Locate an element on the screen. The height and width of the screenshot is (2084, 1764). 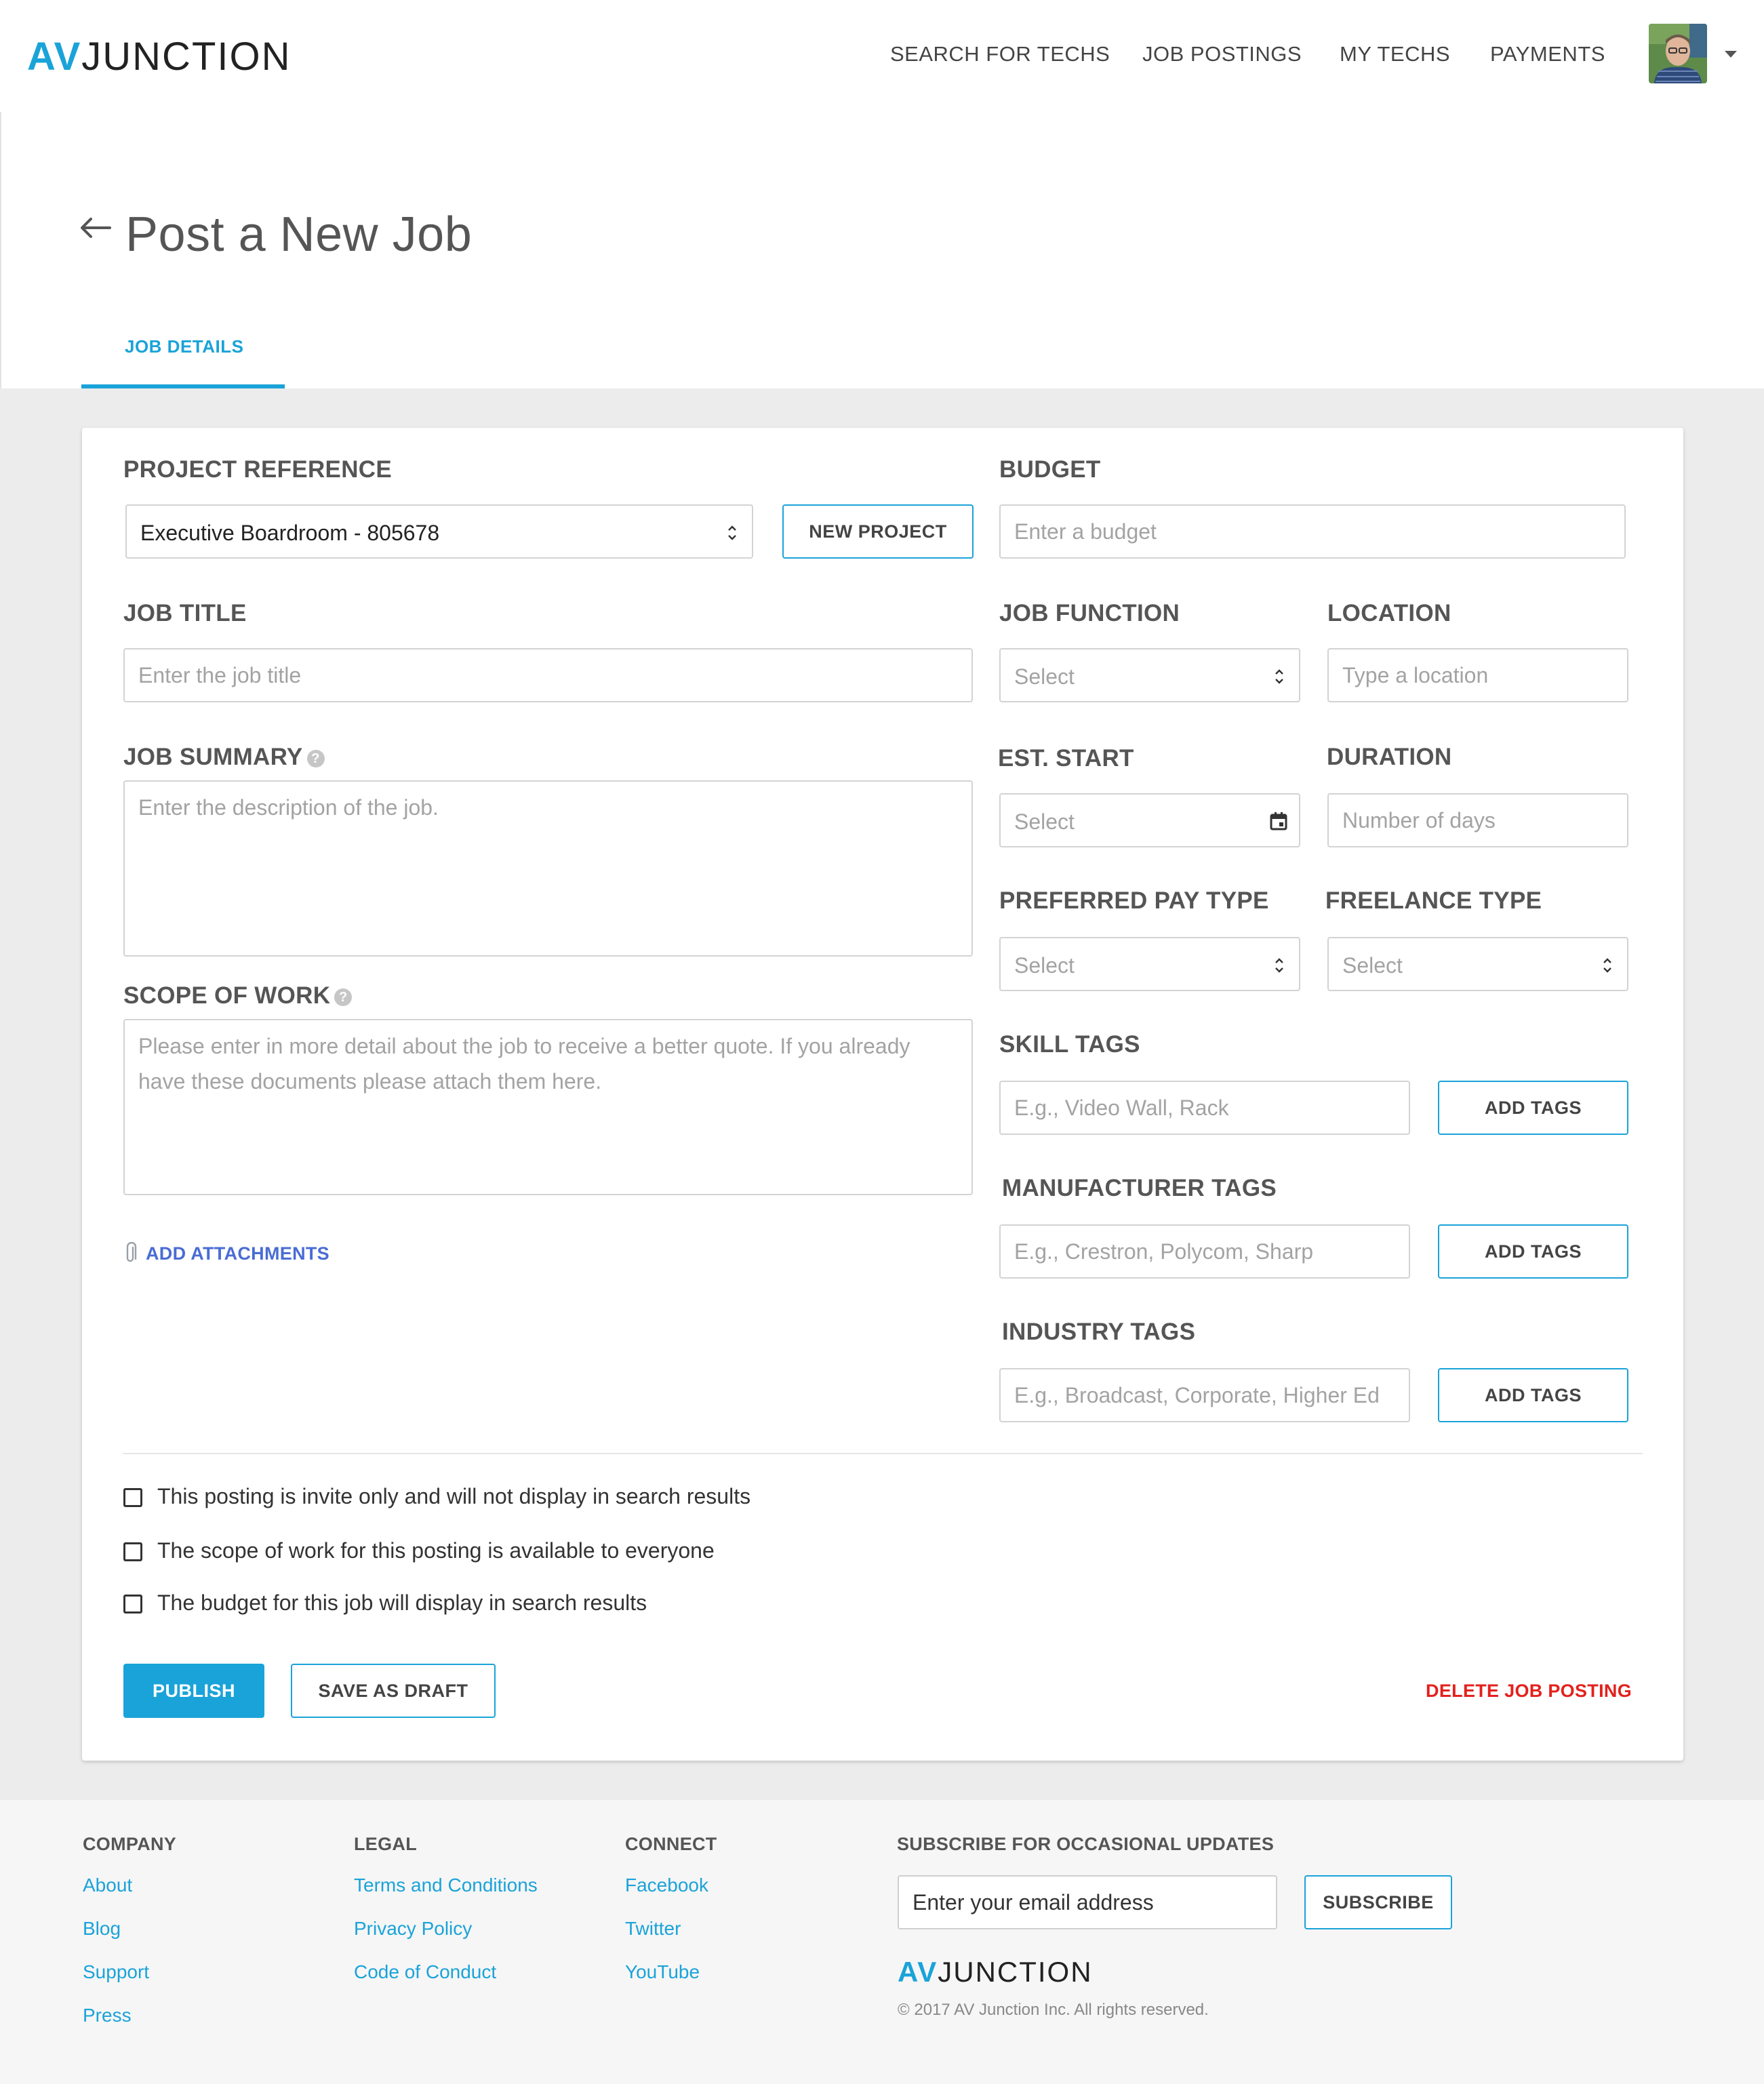
location-input is located at coordinates (1477, 675).